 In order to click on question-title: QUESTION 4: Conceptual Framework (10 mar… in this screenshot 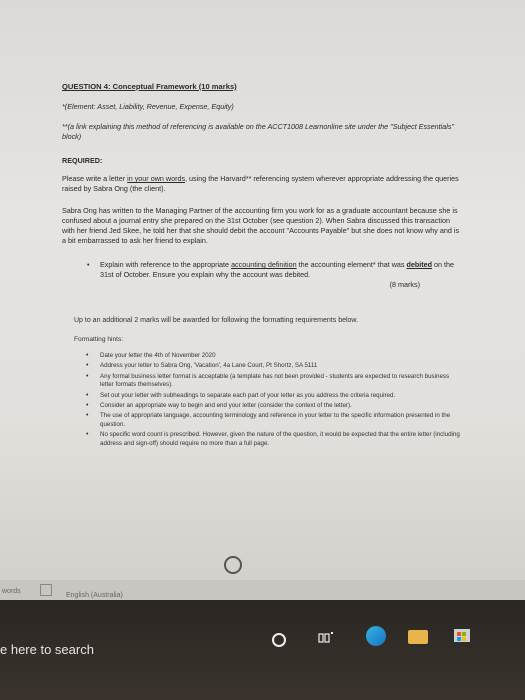, I will do `click(149, 86)`.